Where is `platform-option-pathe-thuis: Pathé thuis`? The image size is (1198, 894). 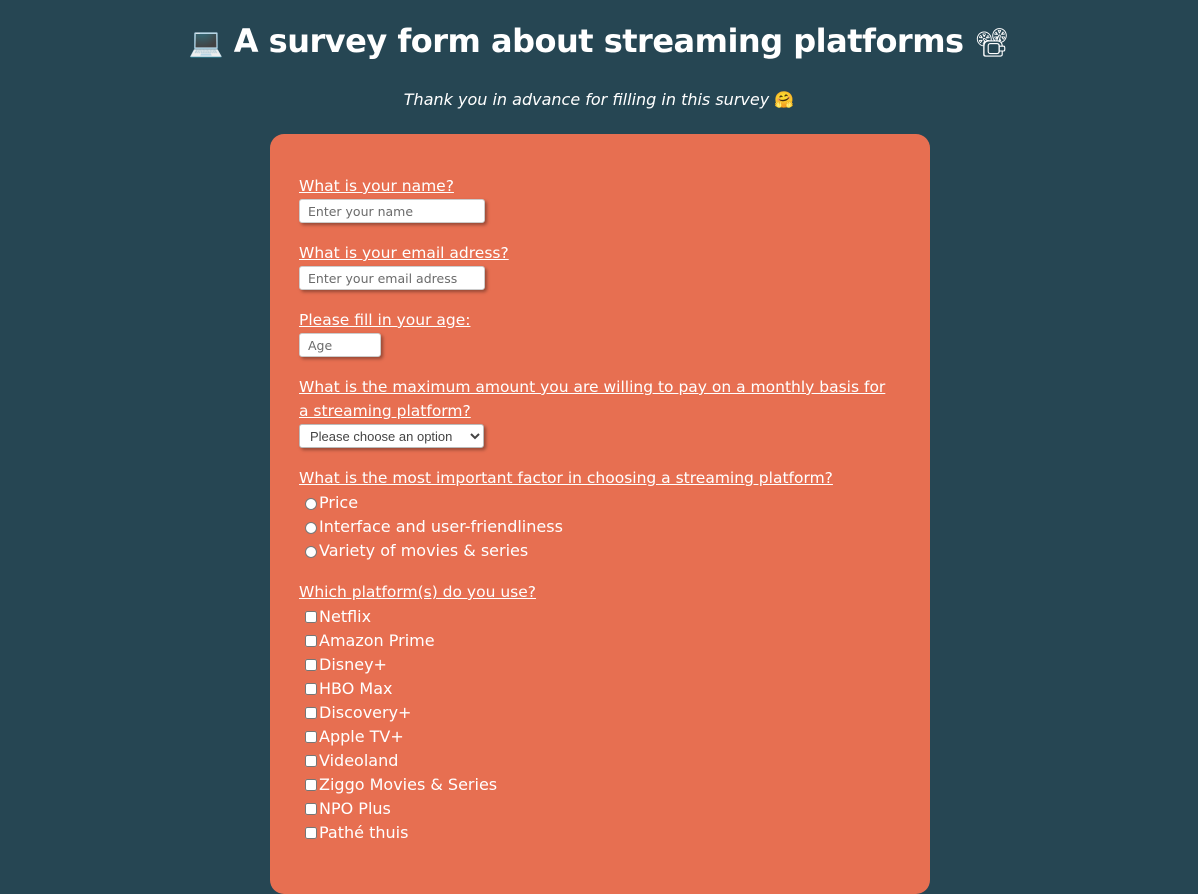 platform-option-pathe-thuis: Pathé thuis is located at coordinates (600, 832).